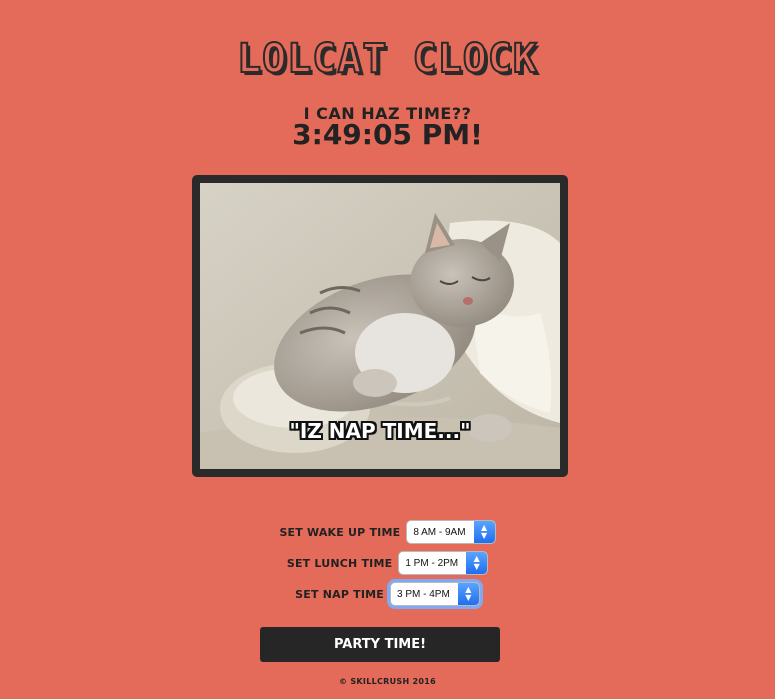 The image size is (775, 699). I want to click on party-time-button: PARTY TIME!, so click(380, 644).